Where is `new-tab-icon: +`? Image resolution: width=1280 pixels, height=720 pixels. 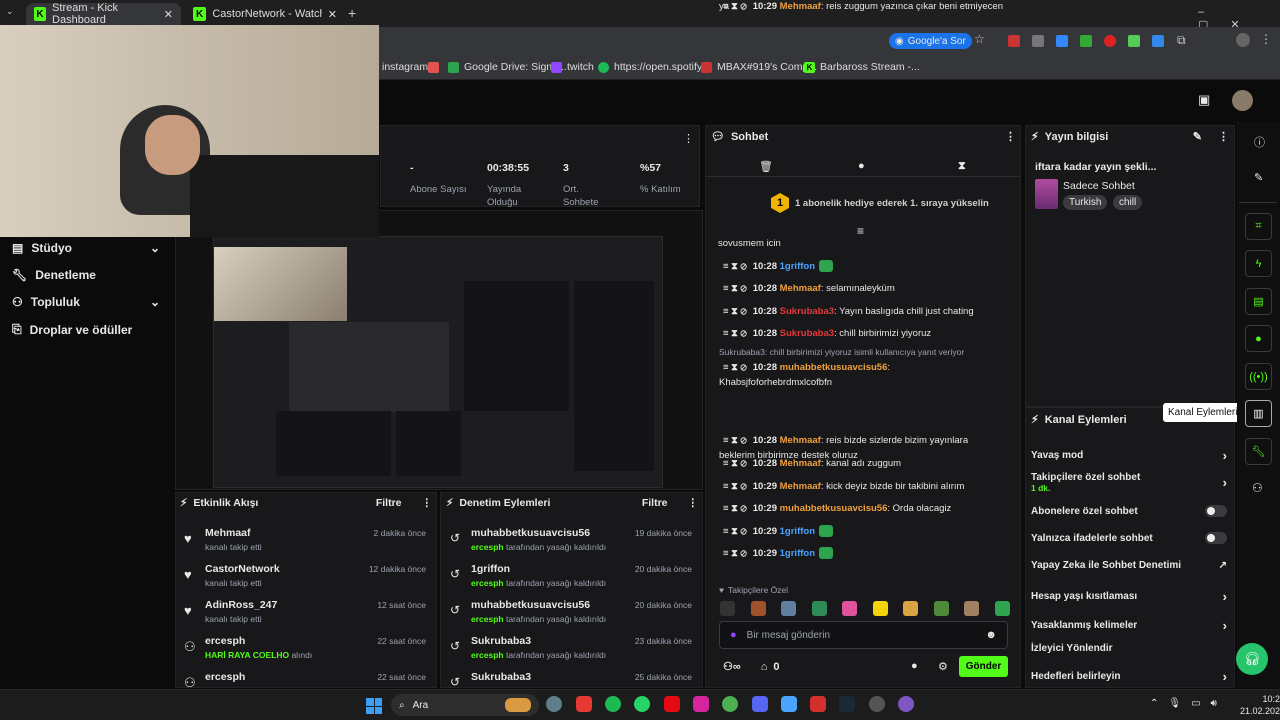
new-tab-icon: + is located at coordinates (352, 13).